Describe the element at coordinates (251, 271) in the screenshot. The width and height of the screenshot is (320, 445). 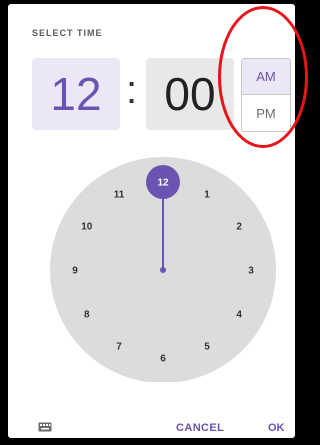
I see `clock-number-3: 3` at that location.